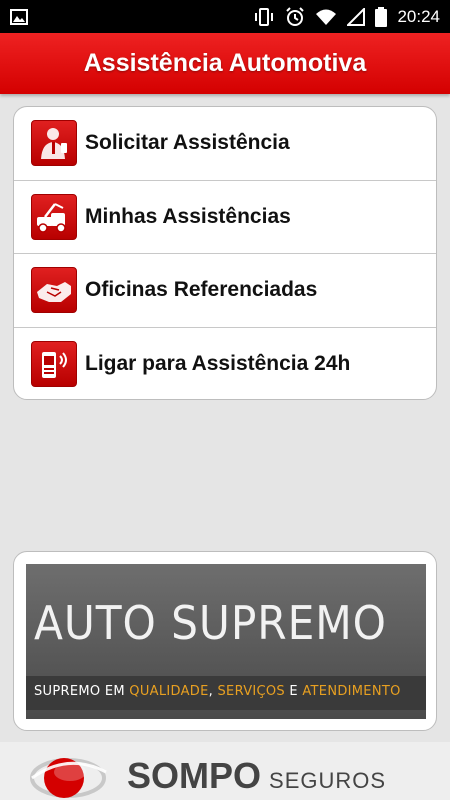  I want to click on tagline-part: SUPREMO EM, so click(82, 691).